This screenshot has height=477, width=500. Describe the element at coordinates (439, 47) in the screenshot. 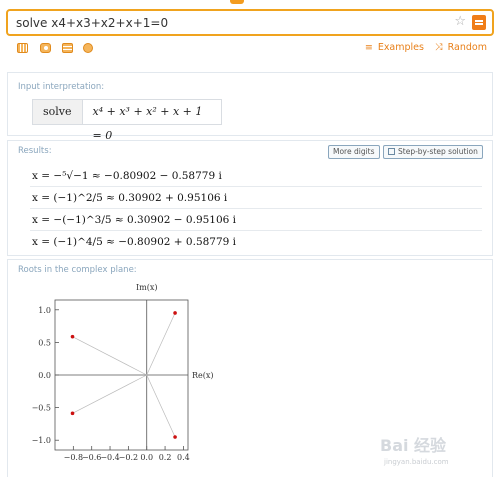

I see `shuffle-icon: ⤨` at that location.